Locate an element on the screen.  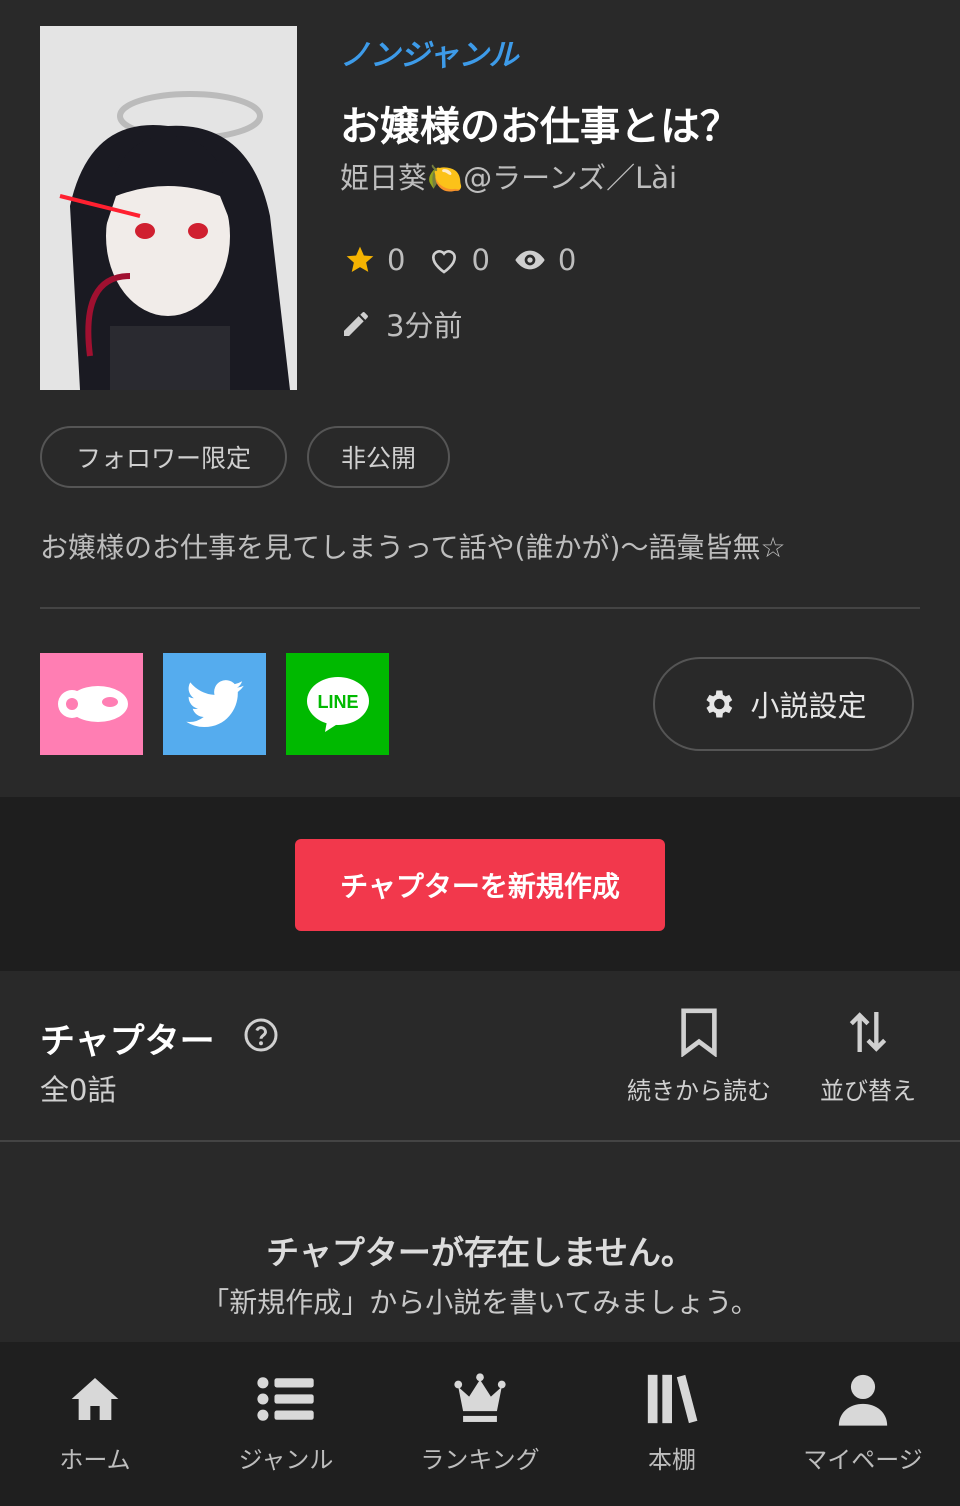
nav-item-bookshelf: 本棚 is located at coordinates (672, 1422).